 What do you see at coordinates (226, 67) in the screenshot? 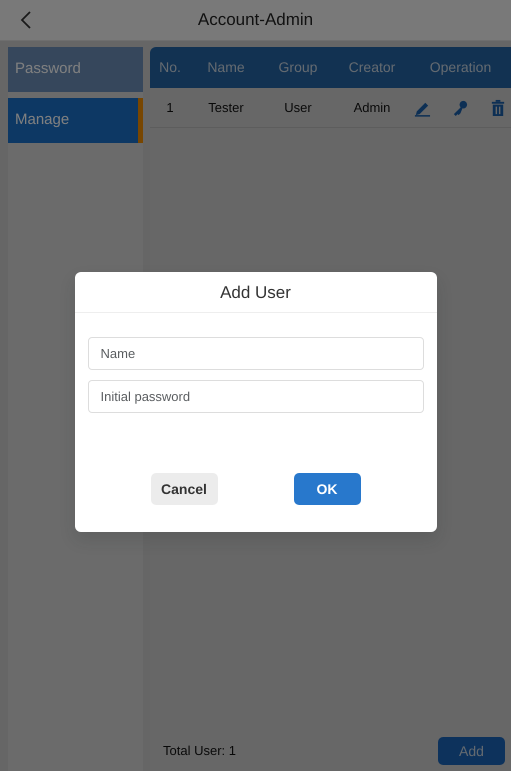
I see `column-header: Name` at bounding box center [226, 67].